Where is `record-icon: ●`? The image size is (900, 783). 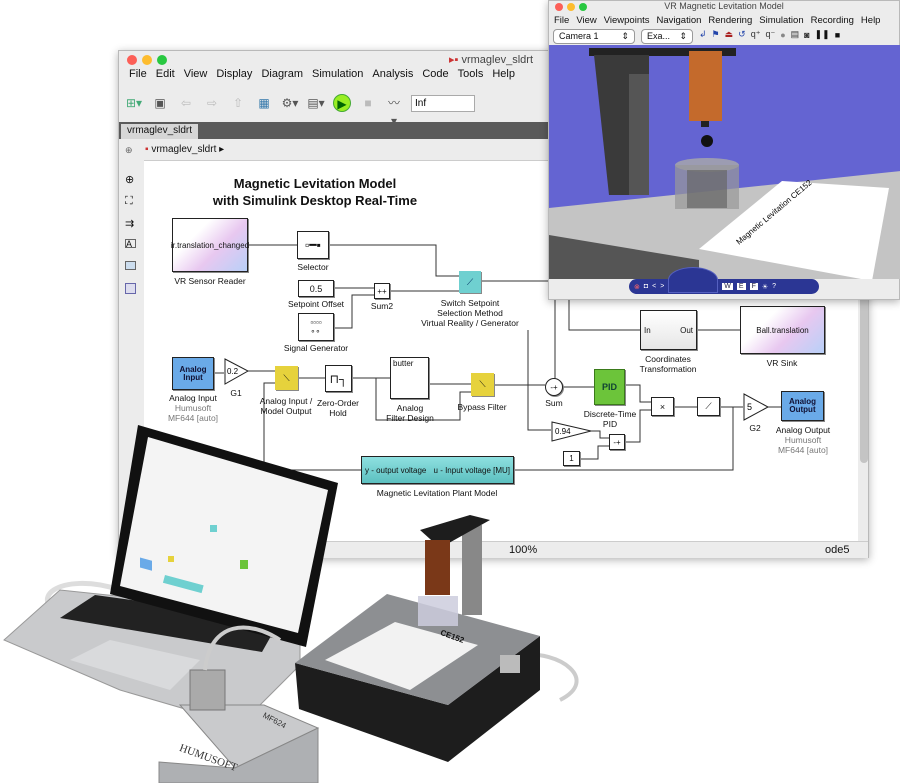
record-icon: ● is located at coordinates (782, 35).